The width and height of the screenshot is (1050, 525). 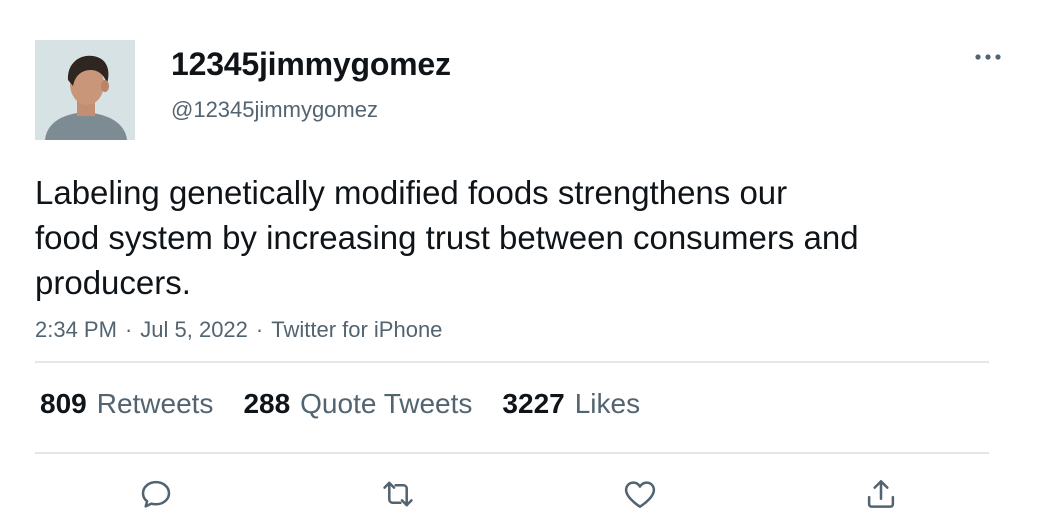 I want to click on retweets-count: 809, so click(x=63, y=403).